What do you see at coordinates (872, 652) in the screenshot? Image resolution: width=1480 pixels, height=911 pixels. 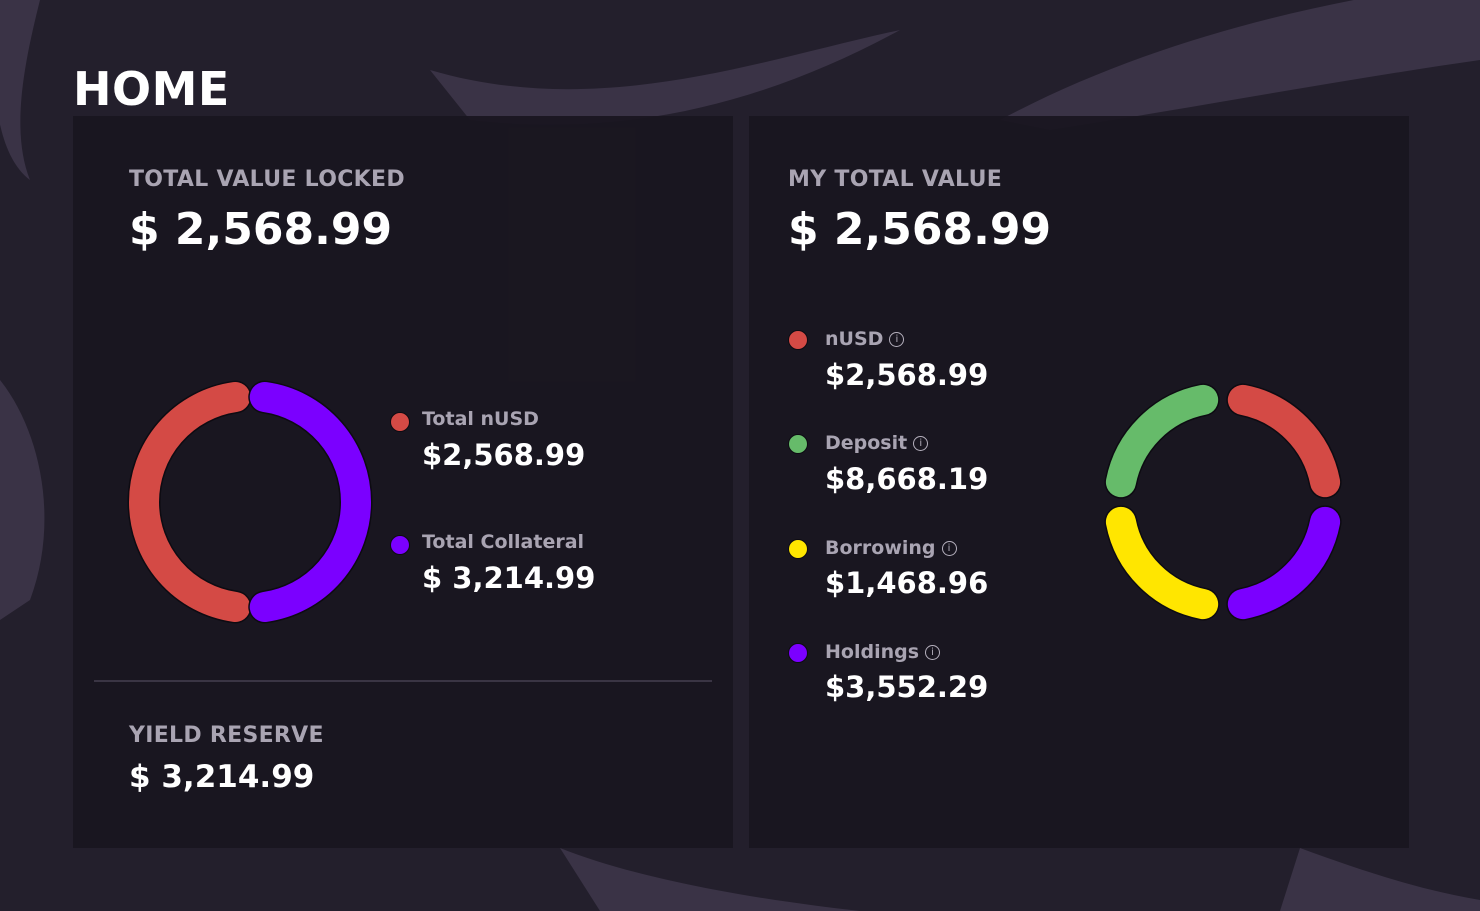 I see `legend-label-holdings-text: Holdings` at bounding box center [872, 652].